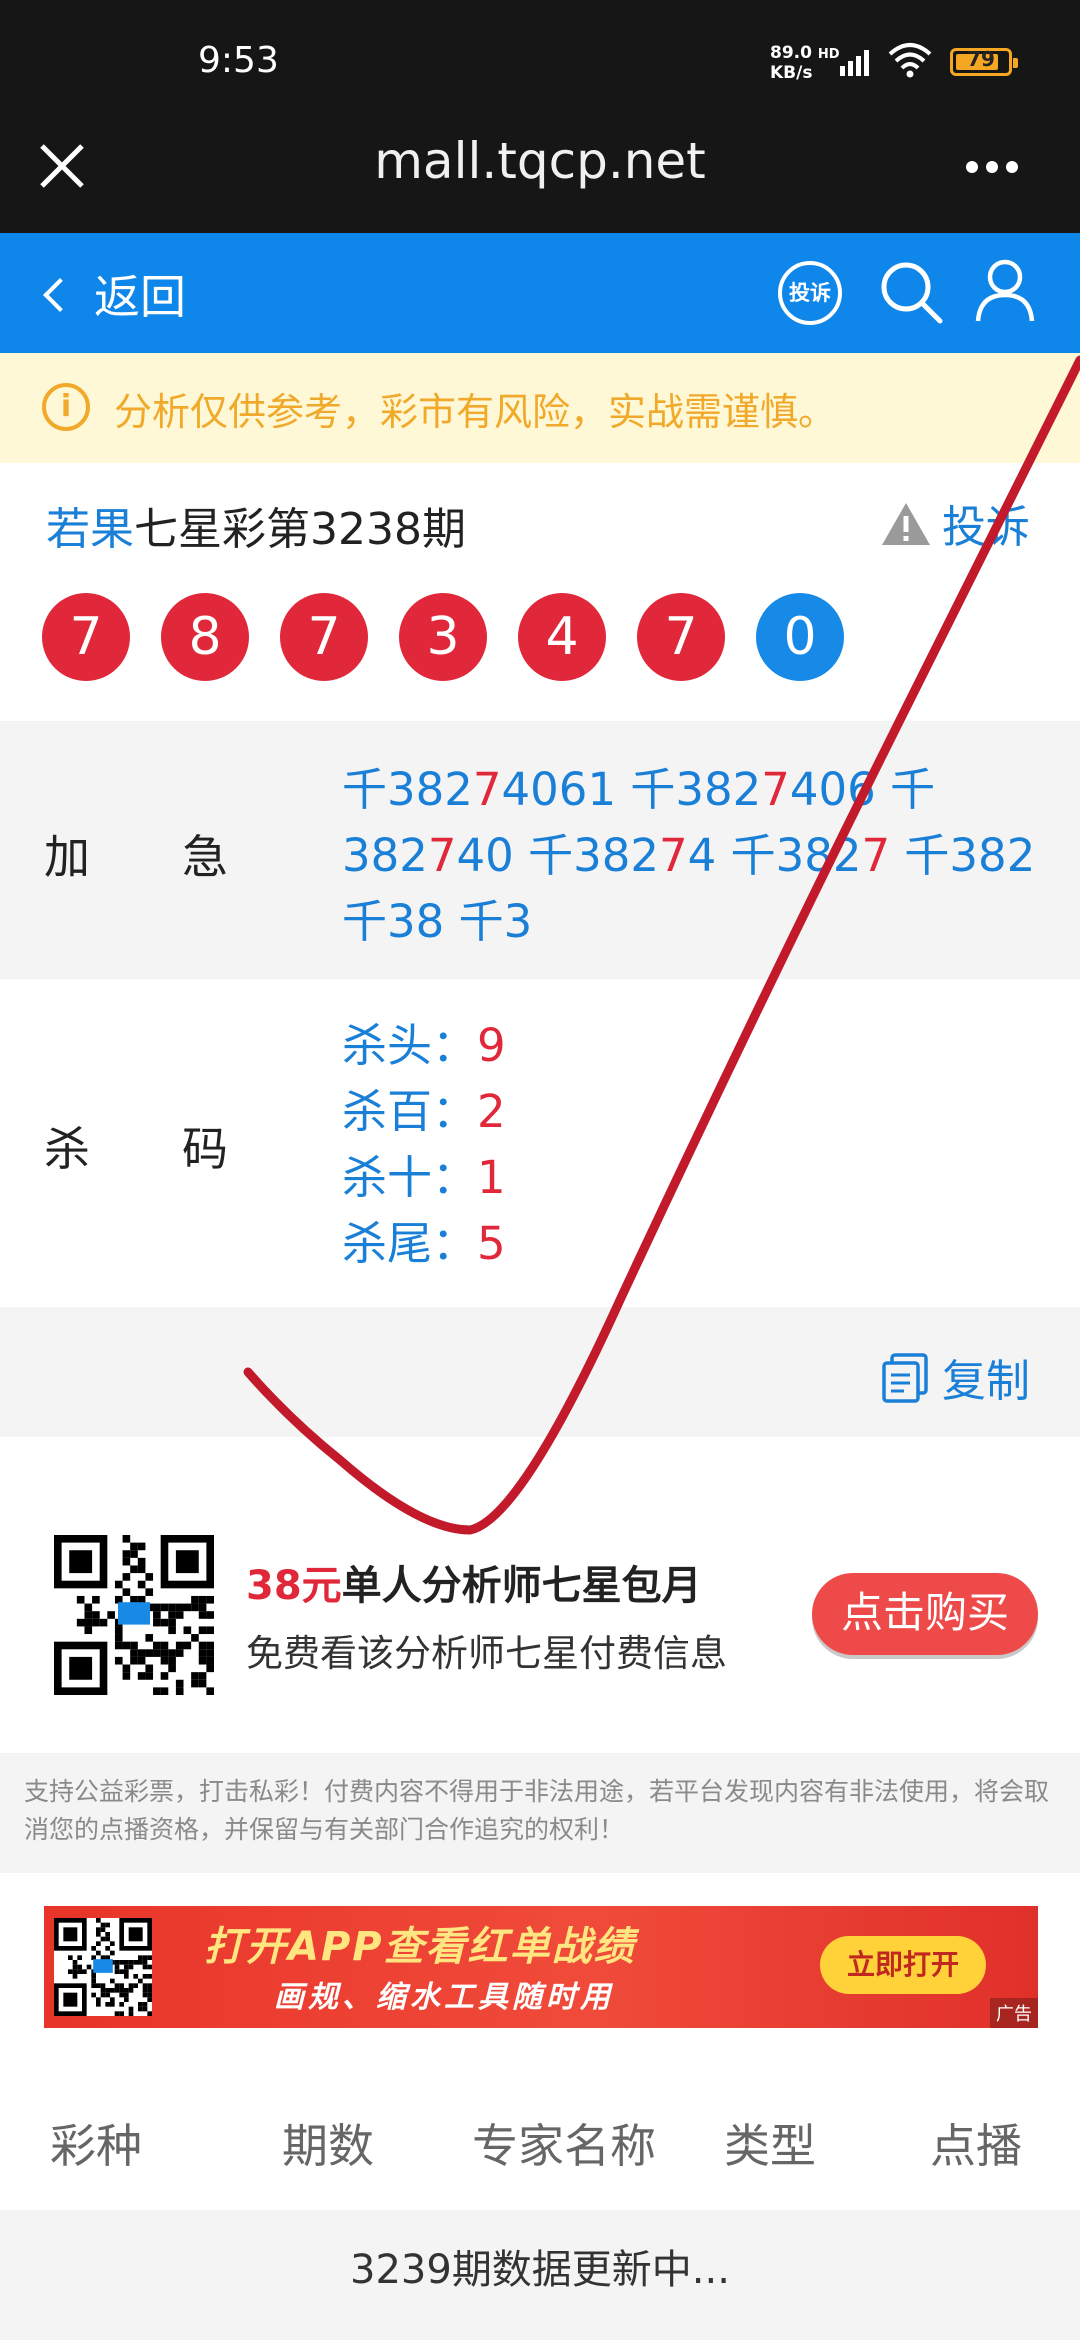 The width and height of the screenshot is (1080, 2340). Describe the element at coordinates (486, 1653) in the screenshot. I see `promo-subtitle: 免费看该分析师七星付费信息` at that location.